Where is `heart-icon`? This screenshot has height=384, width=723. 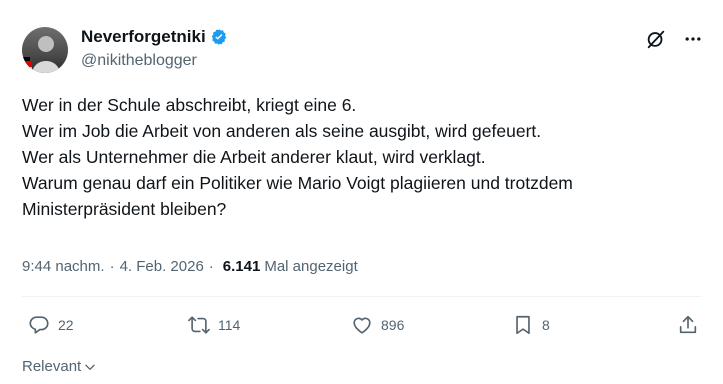 heart-icon is located at coordinates (362, 325).